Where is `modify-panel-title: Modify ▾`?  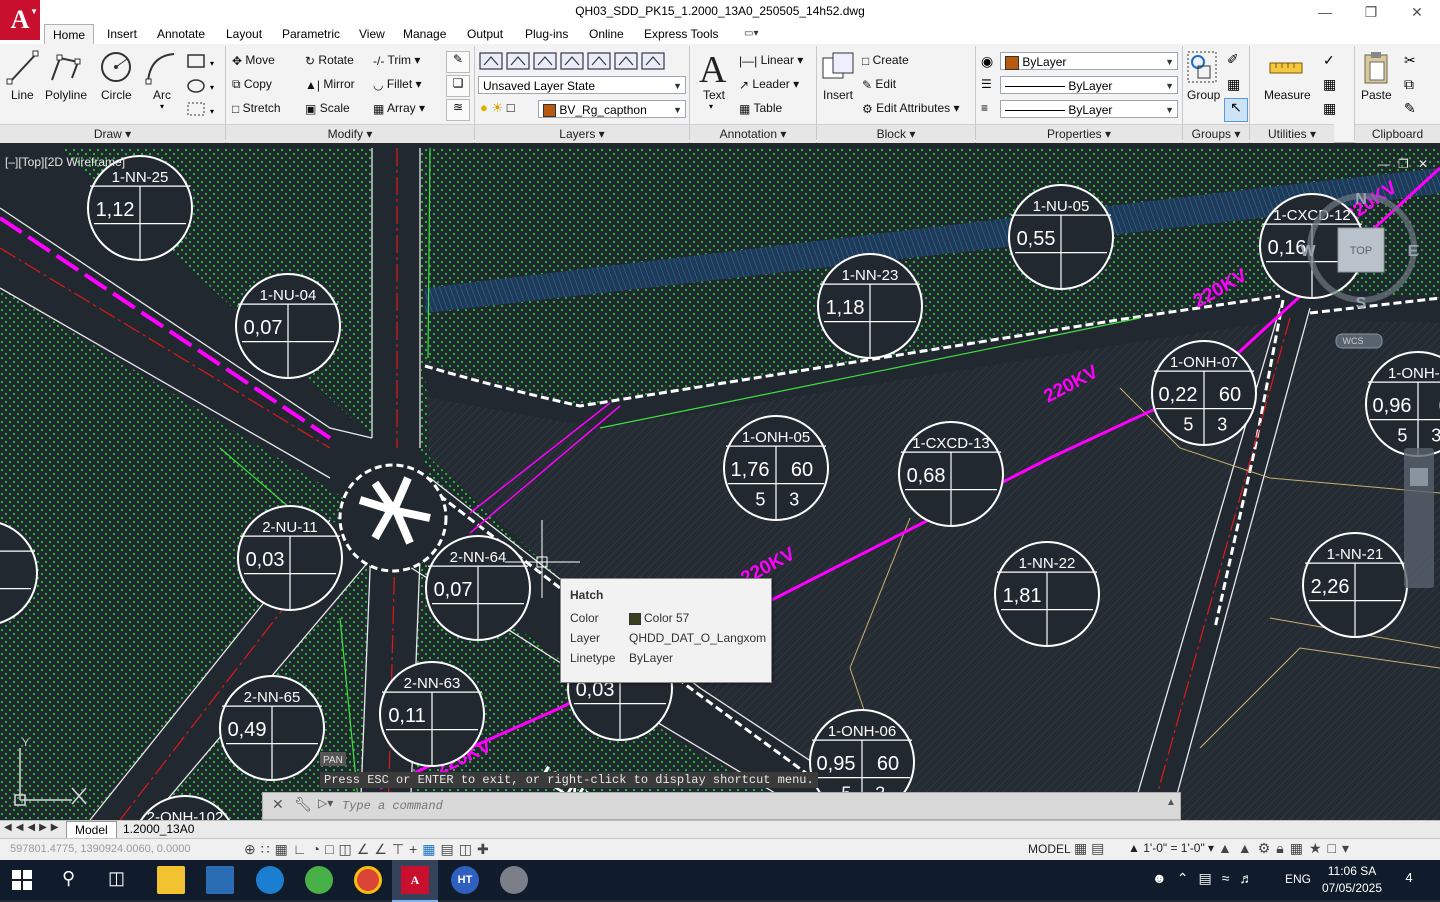 modify-panel-title: Modify ▾ is located at coordinates (350, 133).